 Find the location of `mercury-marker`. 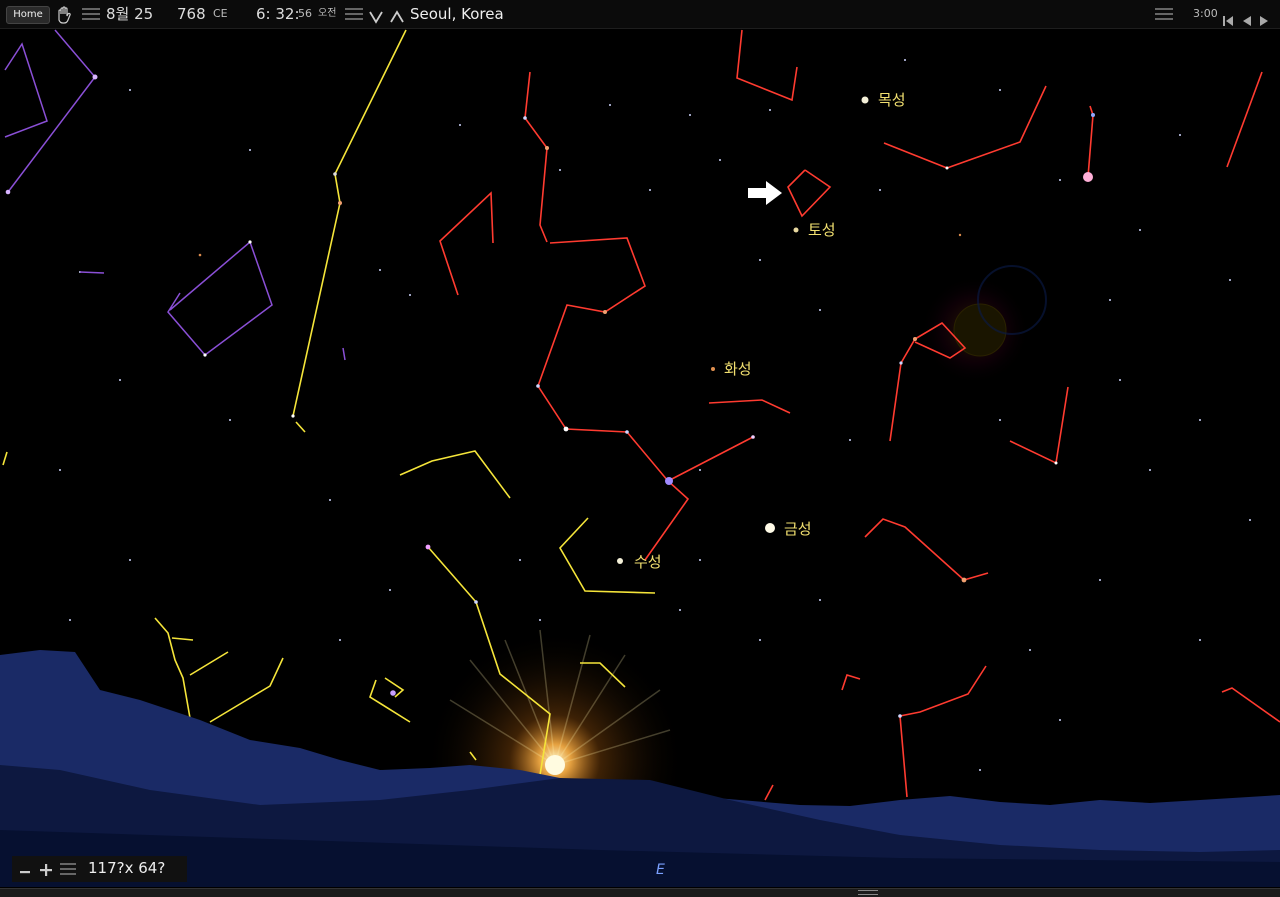

mercury-marker is located at coordinates (620, 561).